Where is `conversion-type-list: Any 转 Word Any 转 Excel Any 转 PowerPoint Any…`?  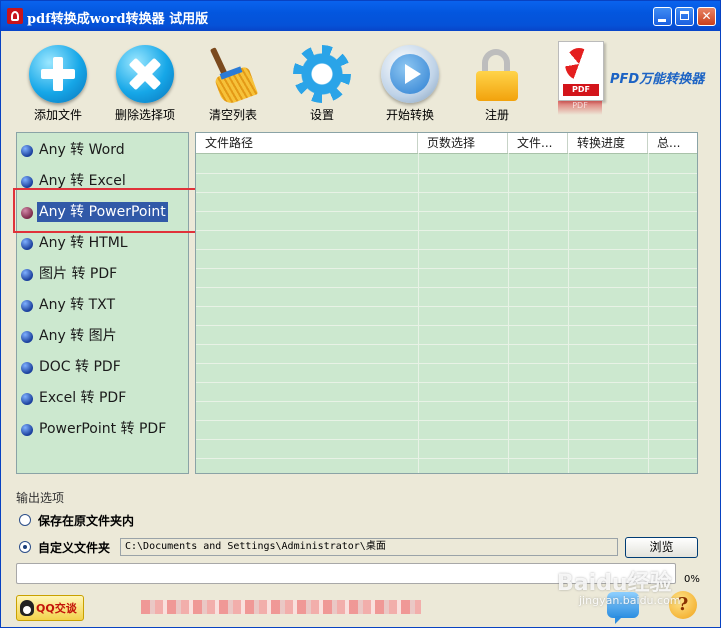 conversion-type-list: Any 转 Word Any 转 Excel Any 转 PowerPoint Any… is located at coordinates (102, 303).